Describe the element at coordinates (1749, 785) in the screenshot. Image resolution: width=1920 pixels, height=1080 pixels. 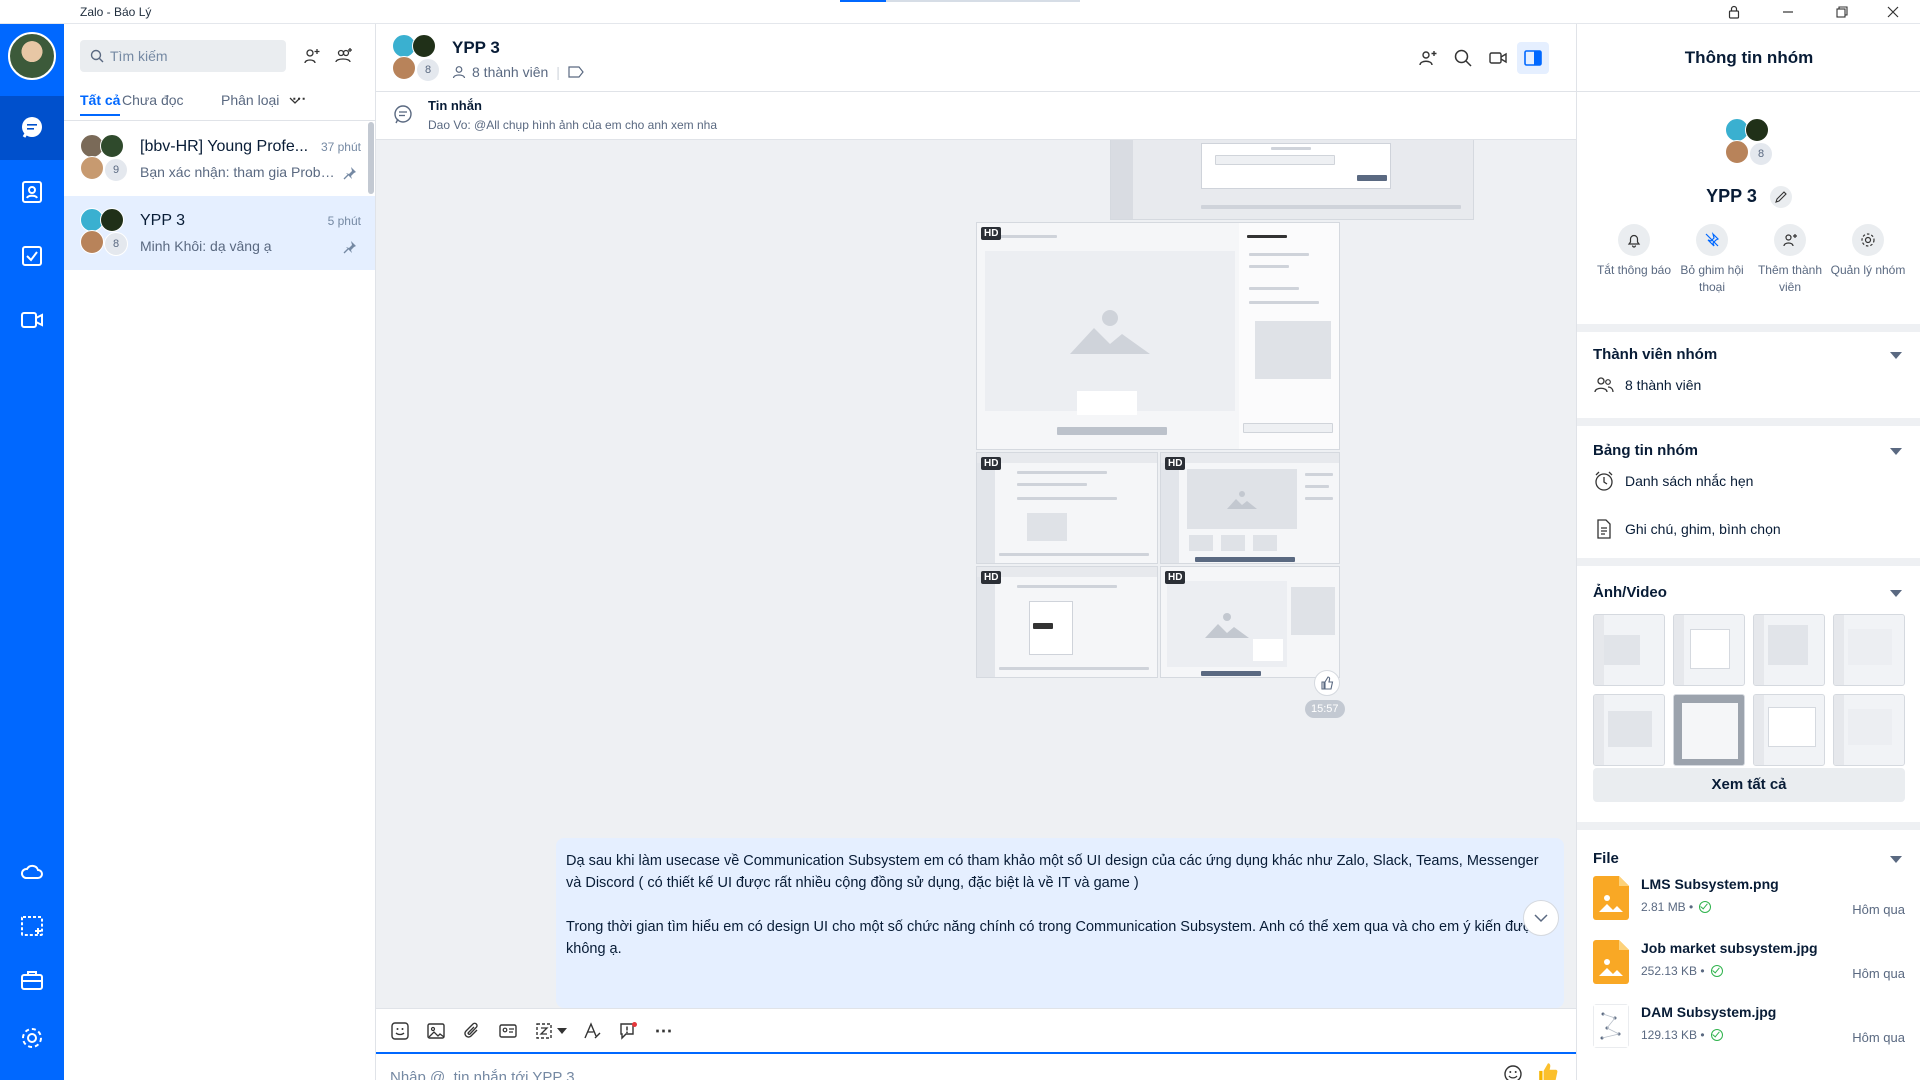
I see `see-all-media-button: Xem tất cả` at that location.